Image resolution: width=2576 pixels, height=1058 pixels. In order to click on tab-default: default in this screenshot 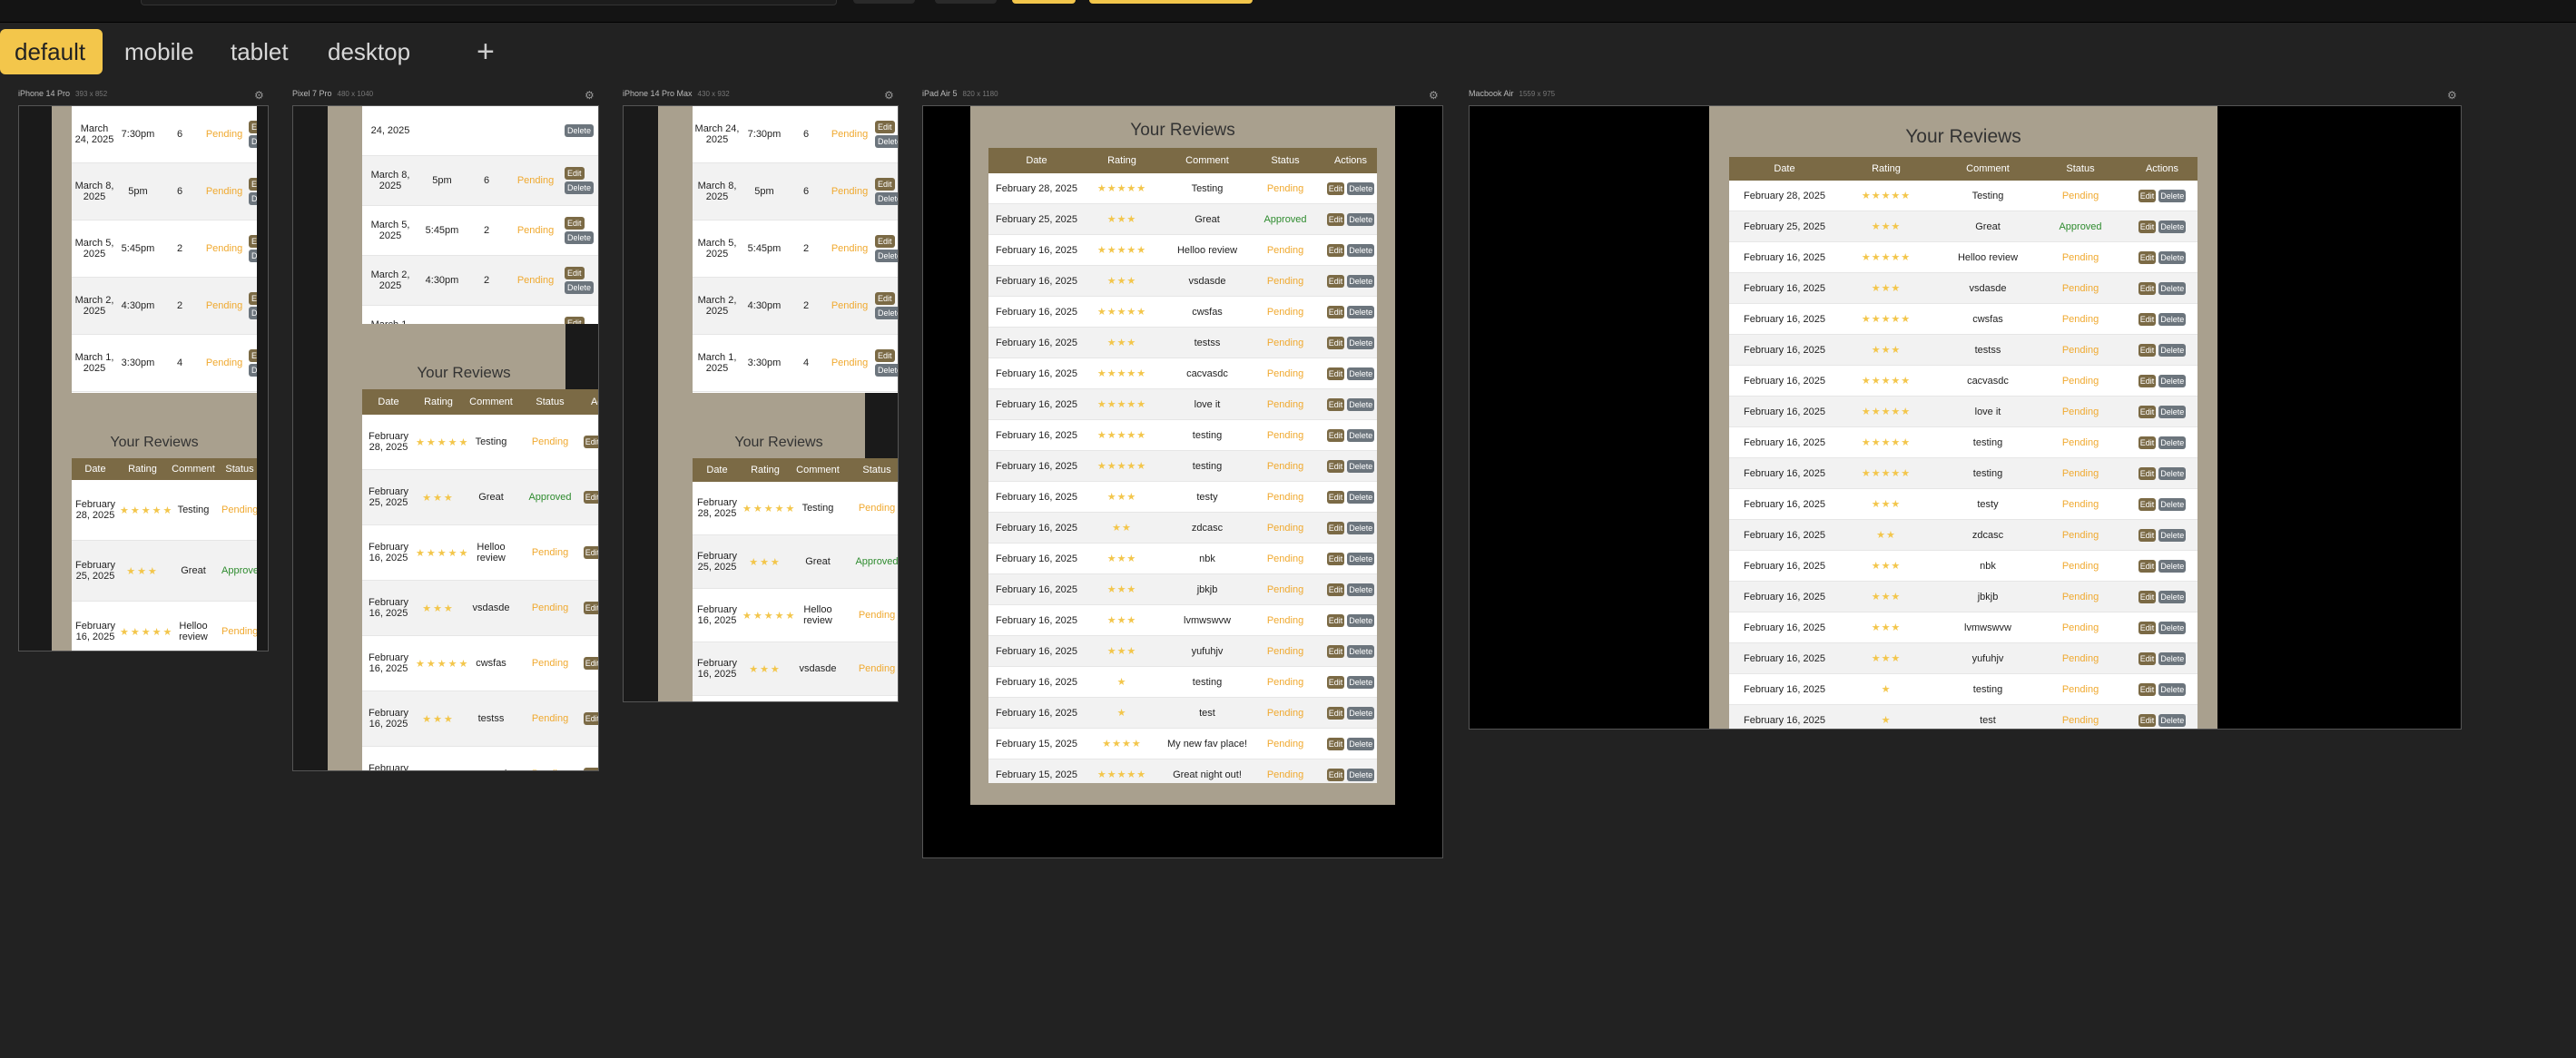, I will do `click(51, 52)`.